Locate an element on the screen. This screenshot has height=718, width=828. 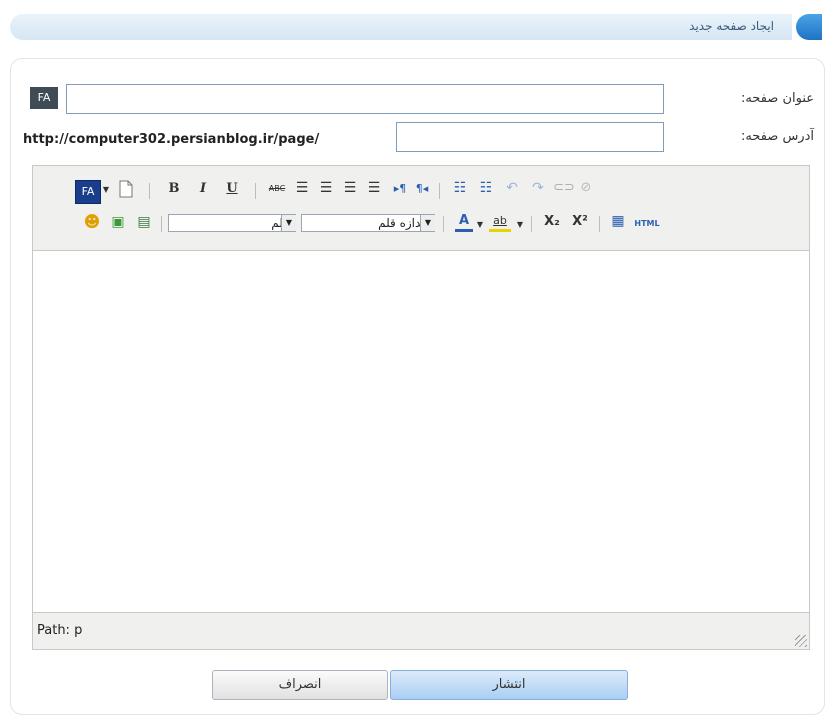
insert-image-icon: ▣ is located at coordinates (118, 222).